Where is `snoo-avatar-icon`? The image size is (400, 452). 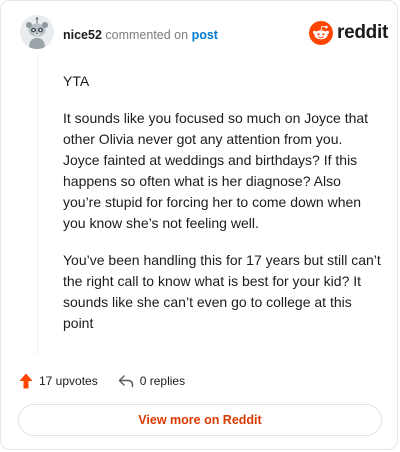
snoo-avatar-icon is located at coordinates (37, 32).